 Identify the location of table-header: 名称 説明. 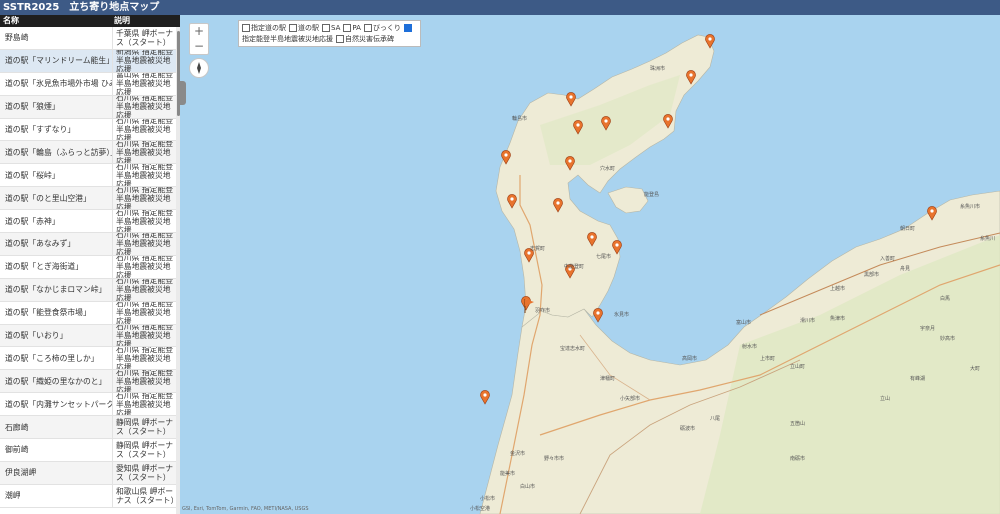
(90, 21).